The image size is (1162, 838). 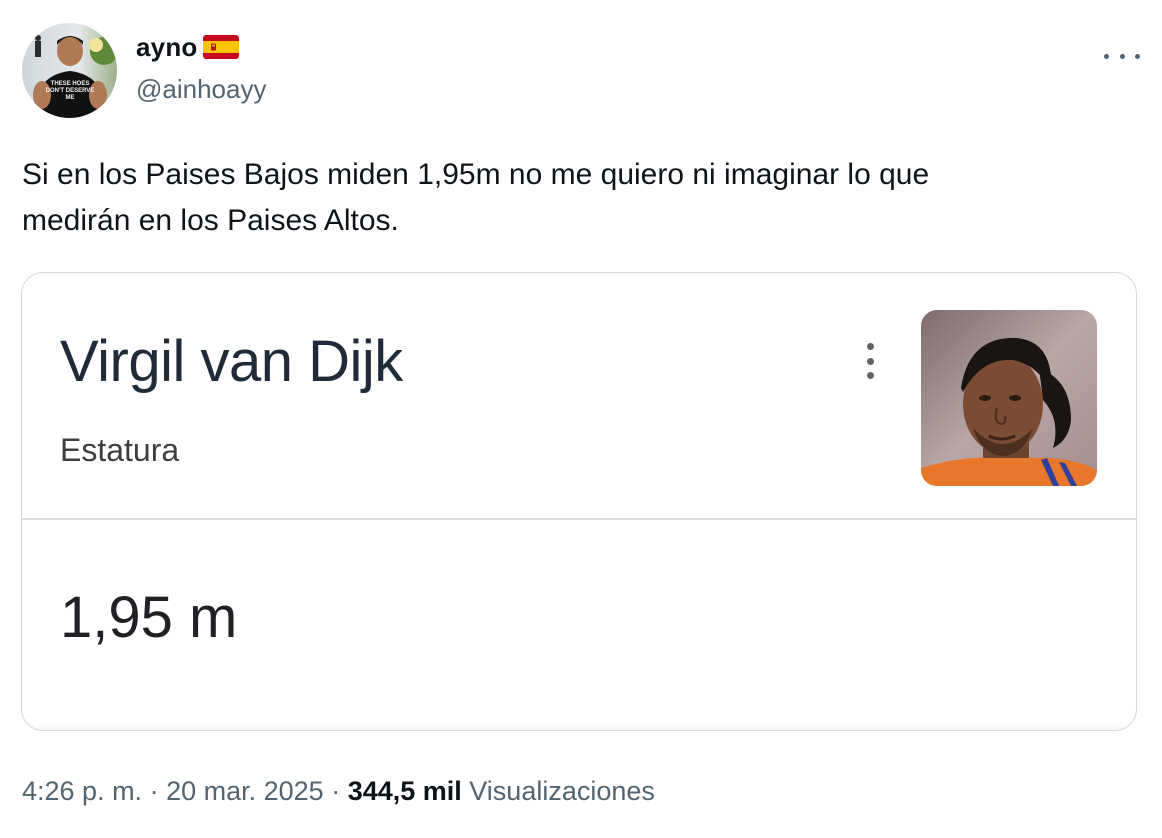 What do you see at coordinates (558, 791) in the screenshot?
I see `views-label: Visualizaciones` at bounding box center [558, 791].